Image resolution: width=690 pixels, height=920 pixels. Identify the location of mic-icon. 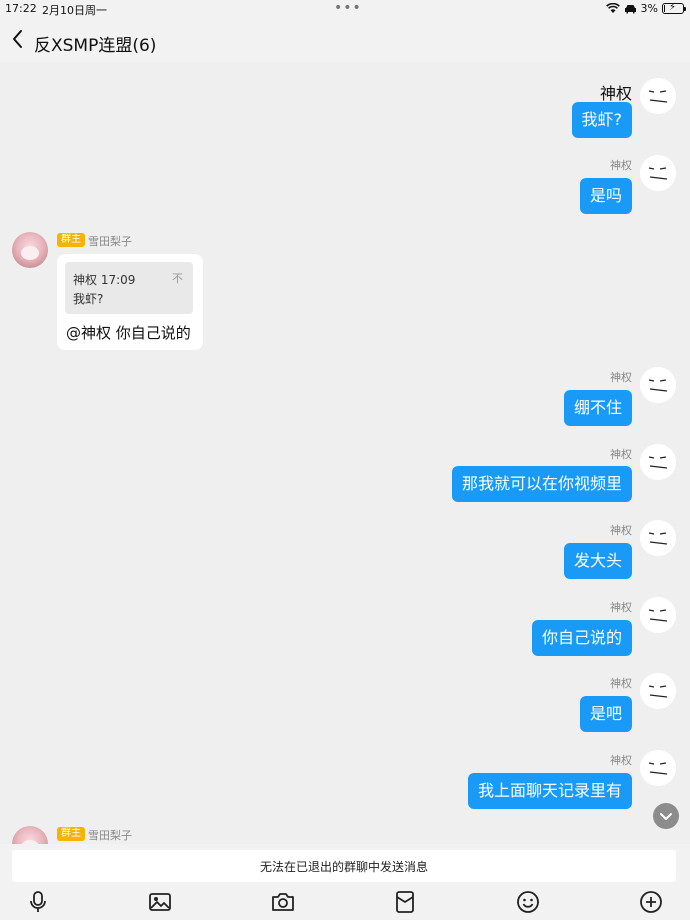
(38, 901).